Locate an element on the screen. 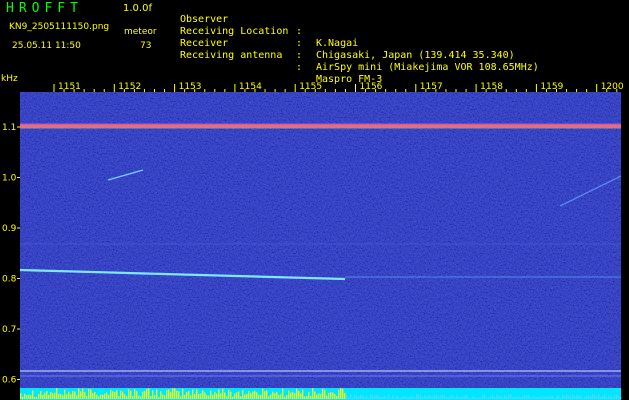 This screenshot has width=629, height=400. frequency-tick-label: 1.1 is located at coordinates (9, 128).